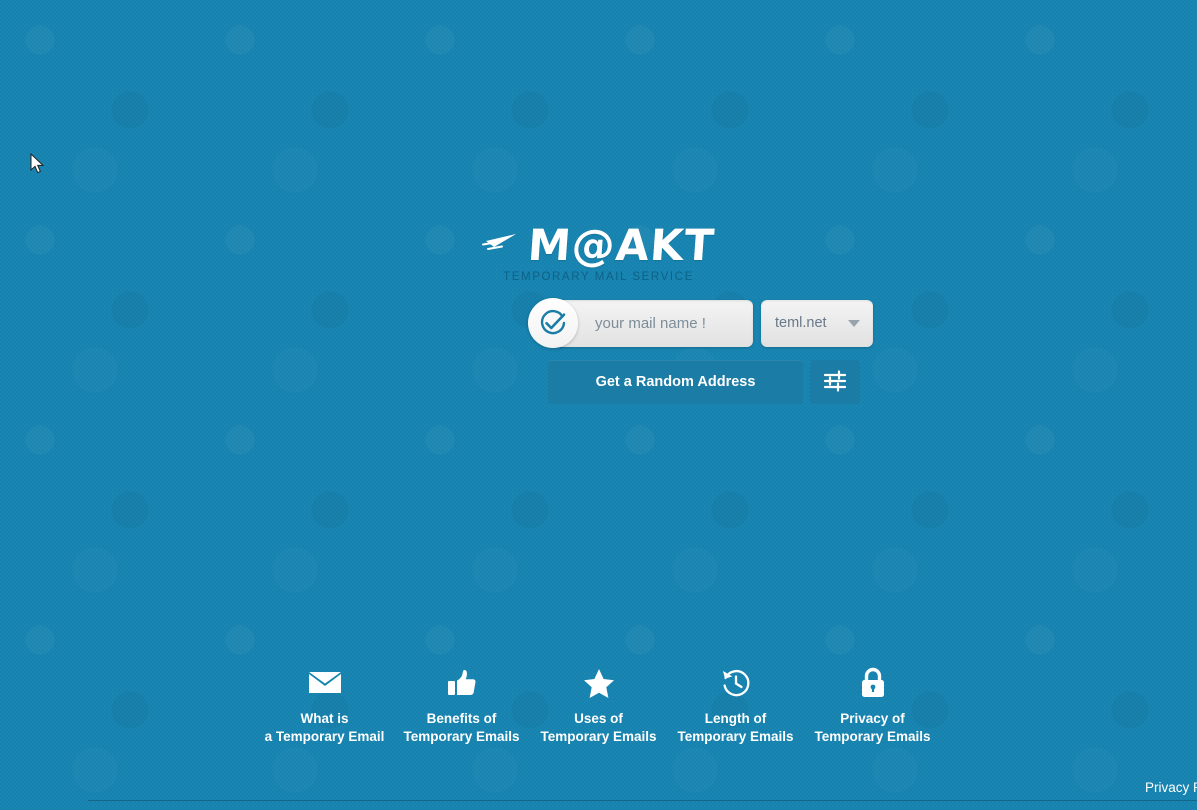  I want to click on arrow-pointer-icon, so click(38, 166).